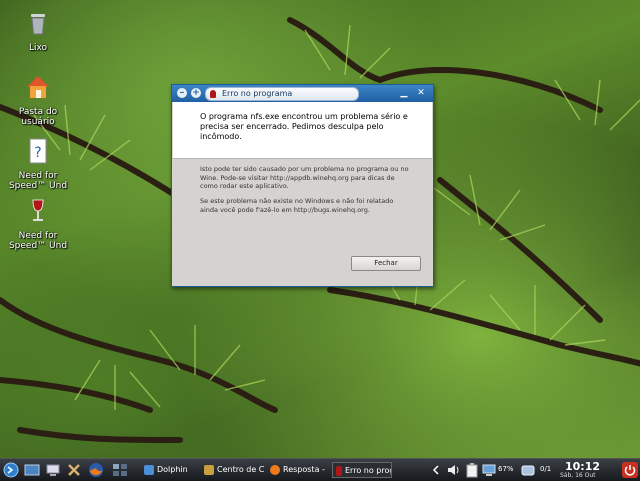  I want to click on task-control-center: Centro de C, so click(236, 470).